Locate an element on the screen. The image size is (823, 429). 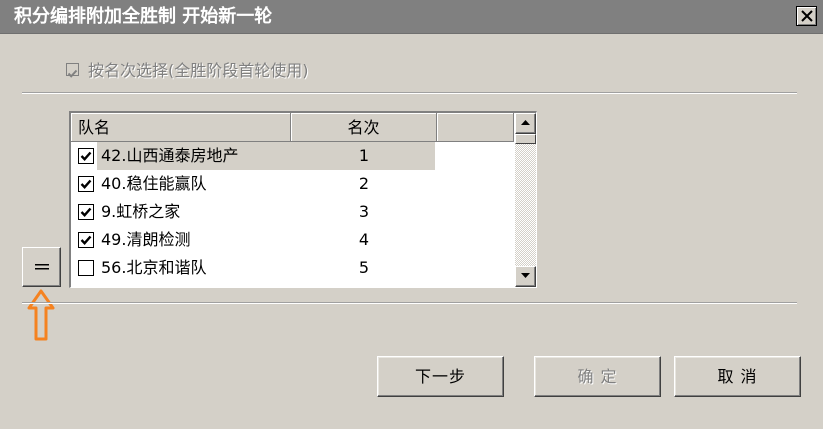
list-row: 9.虹桥之家 3 is located at coordinates (292, 212).